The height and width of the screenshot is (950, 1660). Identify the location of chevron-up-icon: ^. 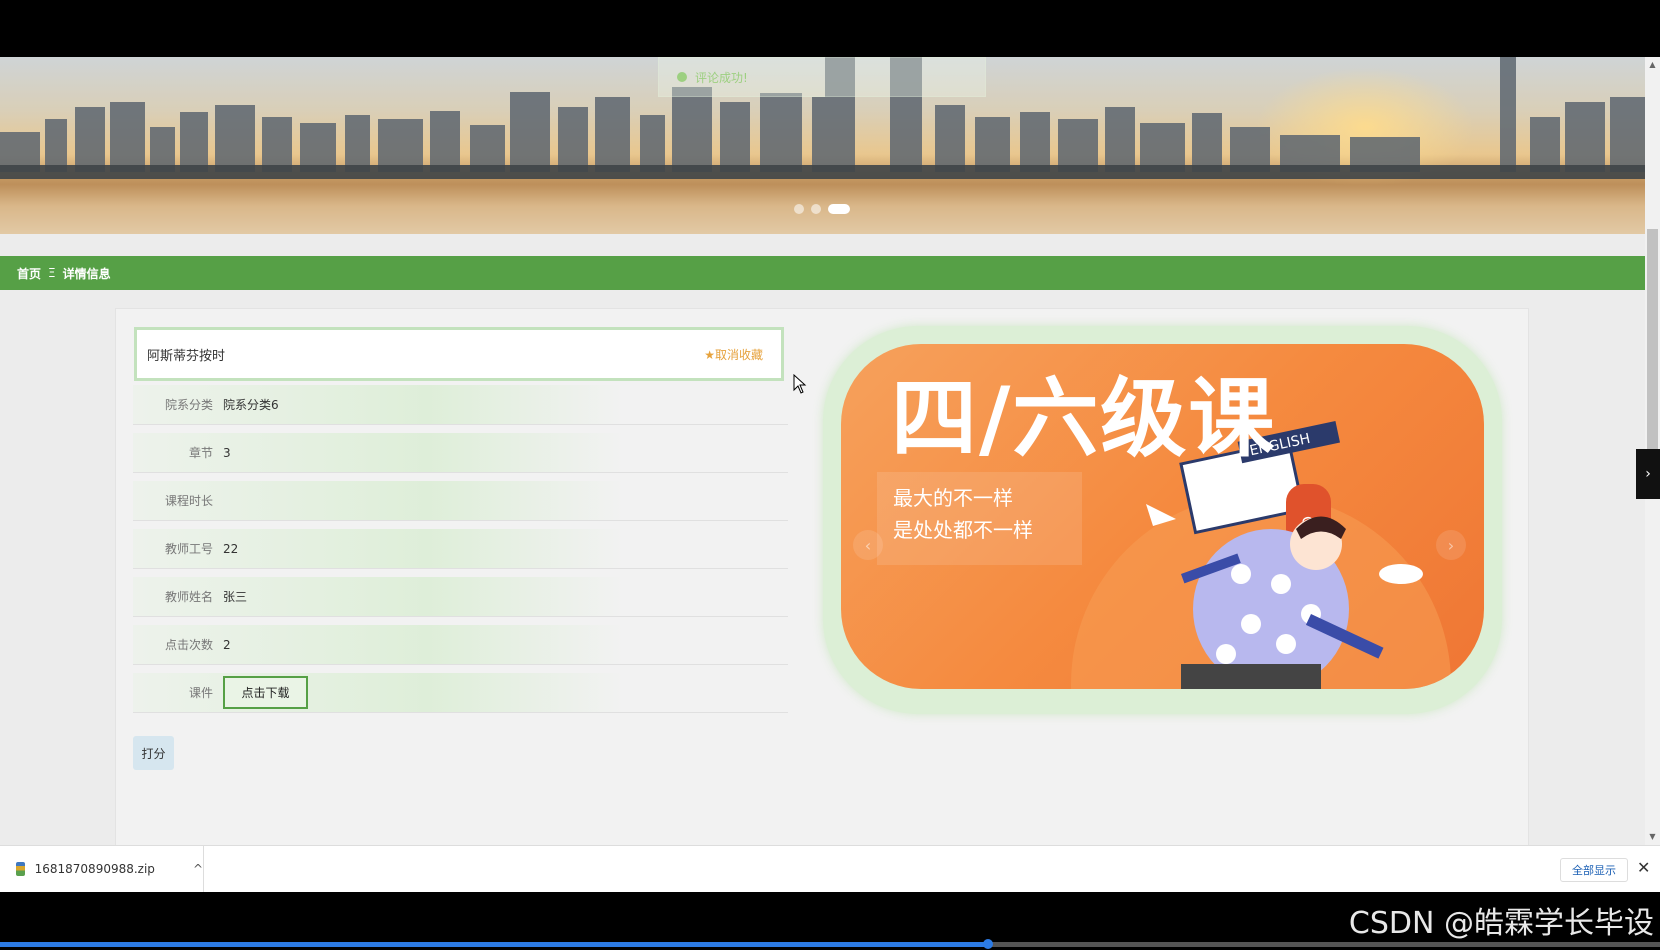
(198, 869).